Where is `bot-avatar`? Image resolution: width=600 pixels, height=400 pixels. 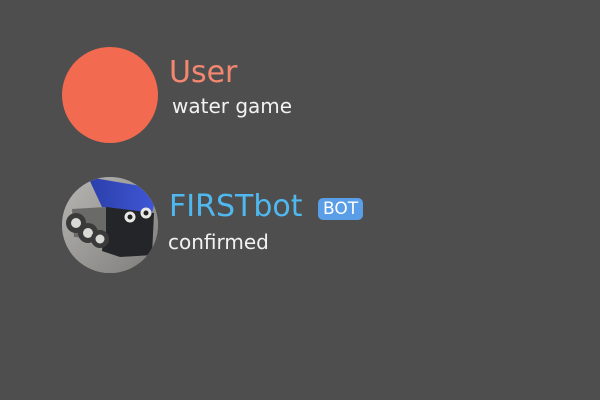 bot-avatar is located at coordinates (110, 225).